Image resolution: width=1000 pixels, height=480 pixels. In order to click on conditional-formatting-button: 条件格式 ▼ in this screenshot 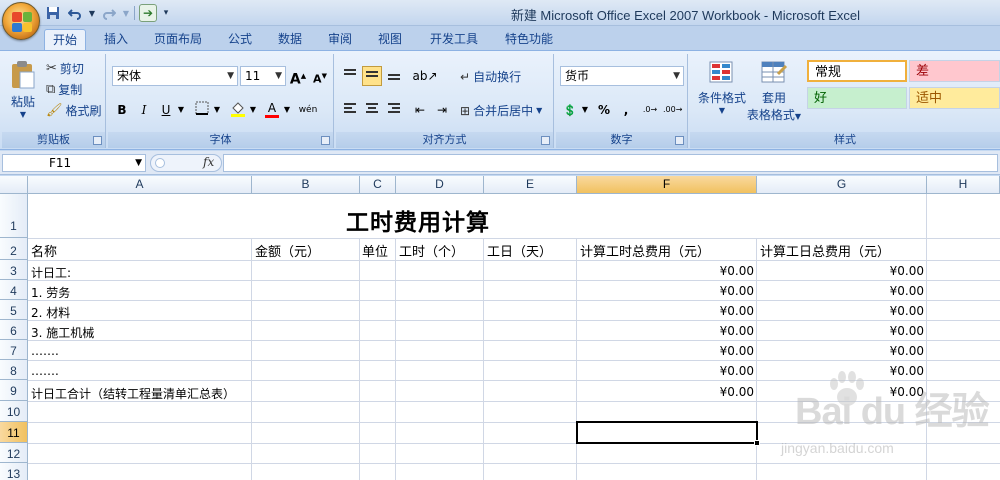, I will do `click(722, 87)`.